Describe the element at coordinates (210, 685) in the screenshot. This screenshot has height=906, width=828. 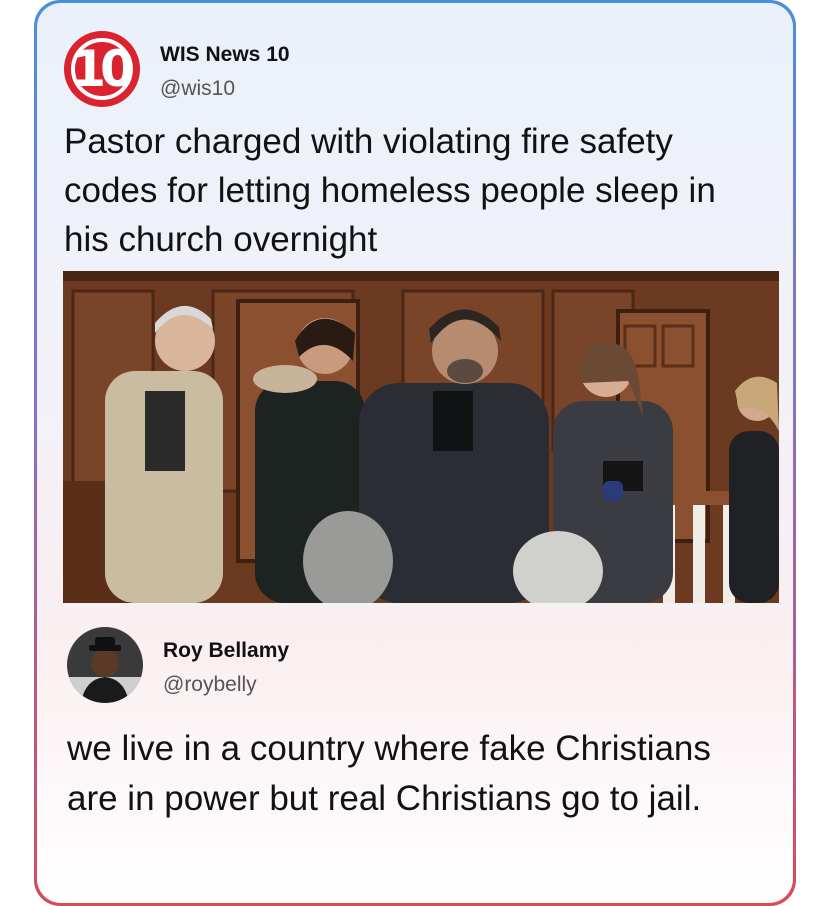
I see `author-handle: @roybelly` at that location.